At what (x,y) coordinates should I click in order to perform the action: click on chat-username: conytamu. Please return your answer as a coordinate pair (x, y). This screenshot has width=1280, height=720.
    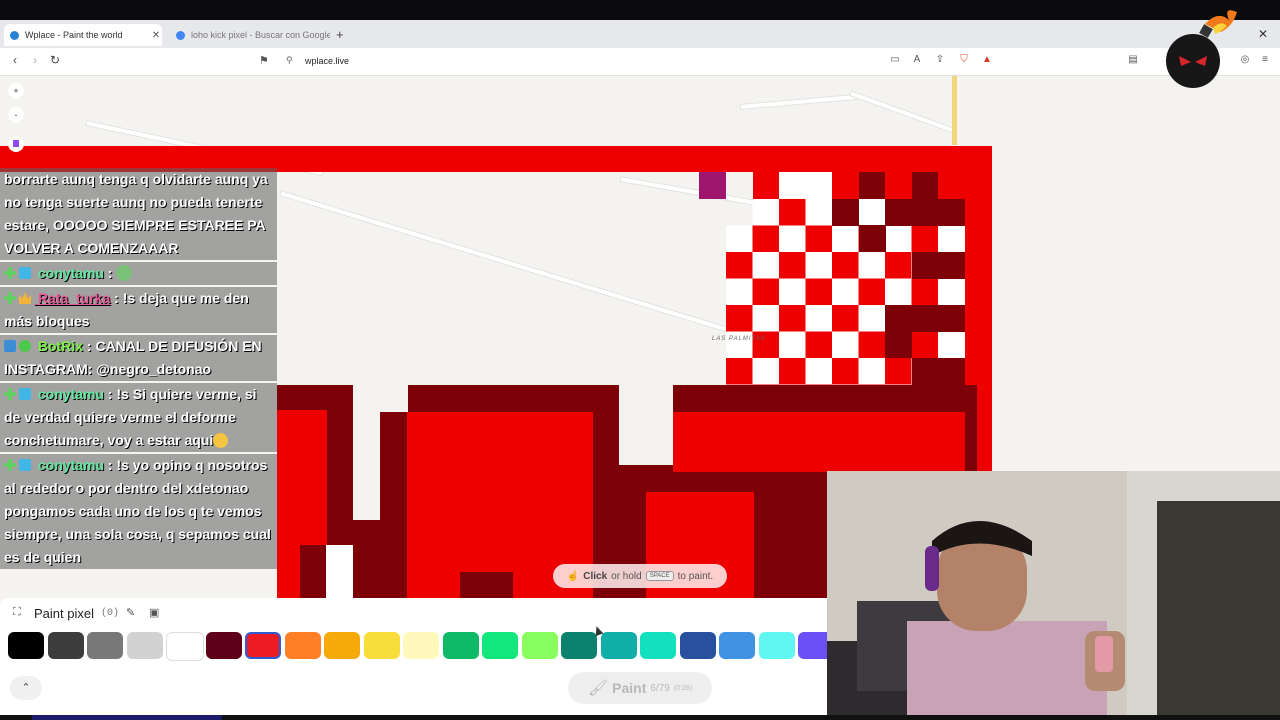
    Looking at the image, I should click on (69, 465).